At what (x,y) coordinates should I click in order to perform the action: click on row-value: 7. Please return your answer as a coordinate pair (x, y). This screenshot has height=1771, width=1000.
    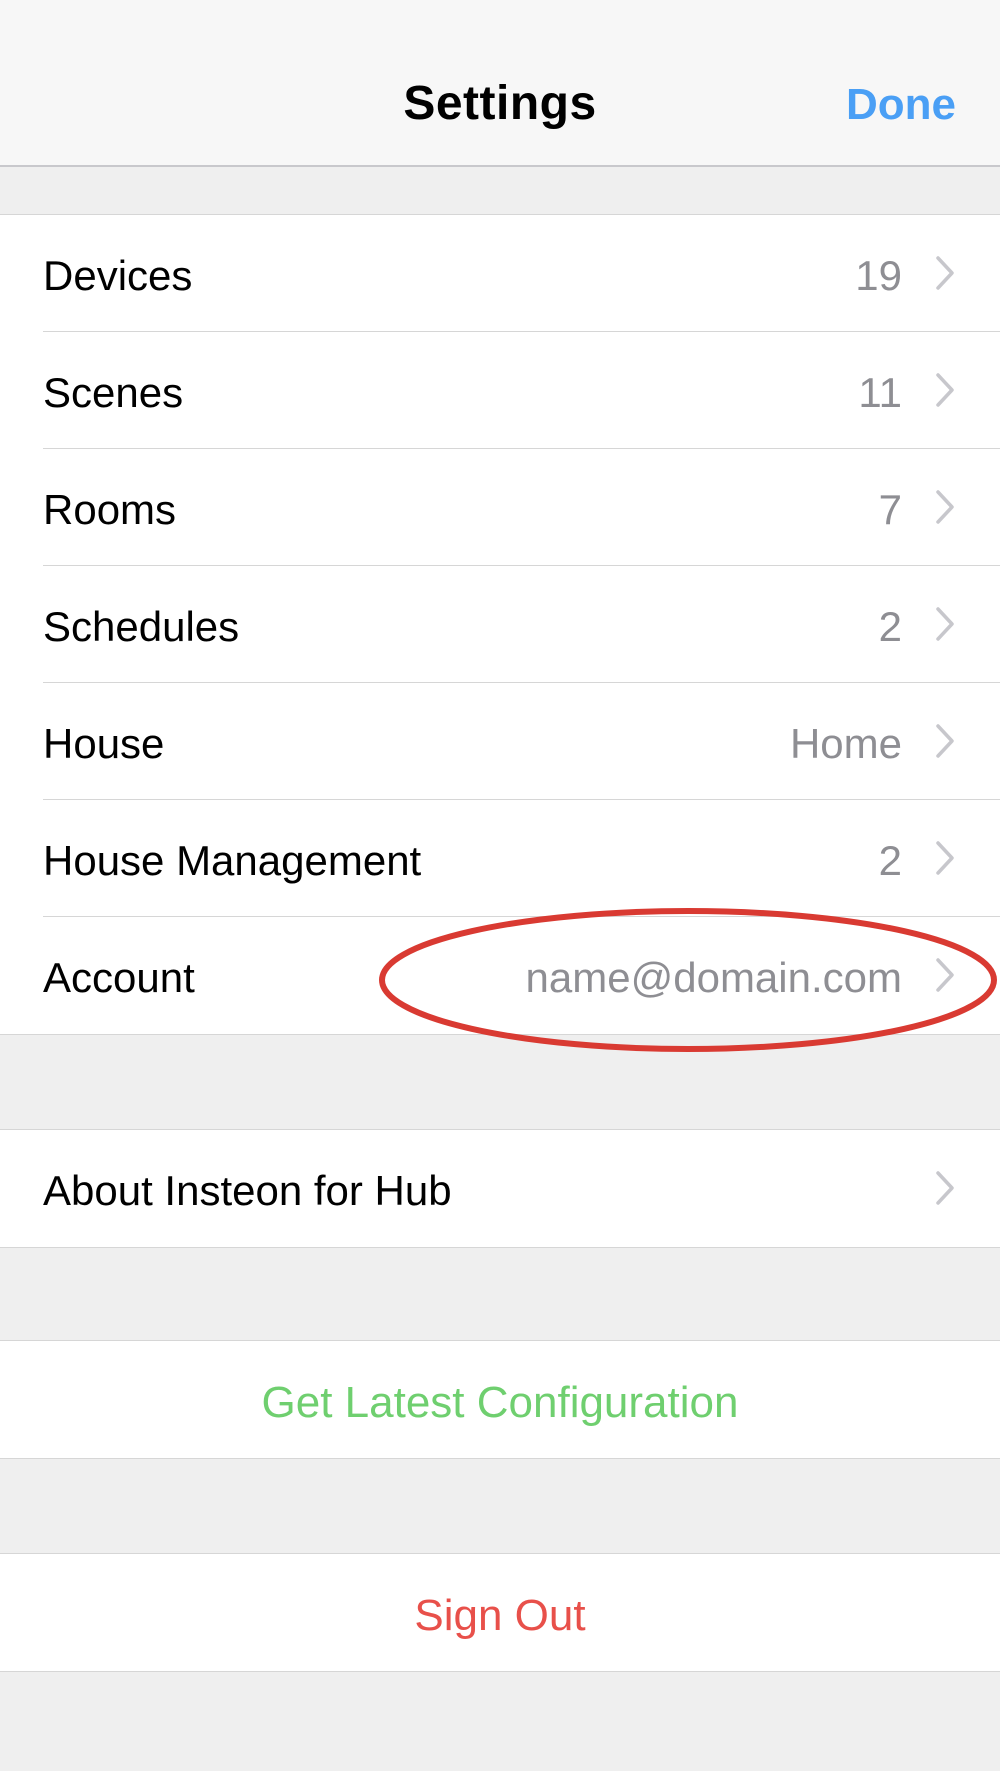
    Looking at the image, I should click on (890, 509).